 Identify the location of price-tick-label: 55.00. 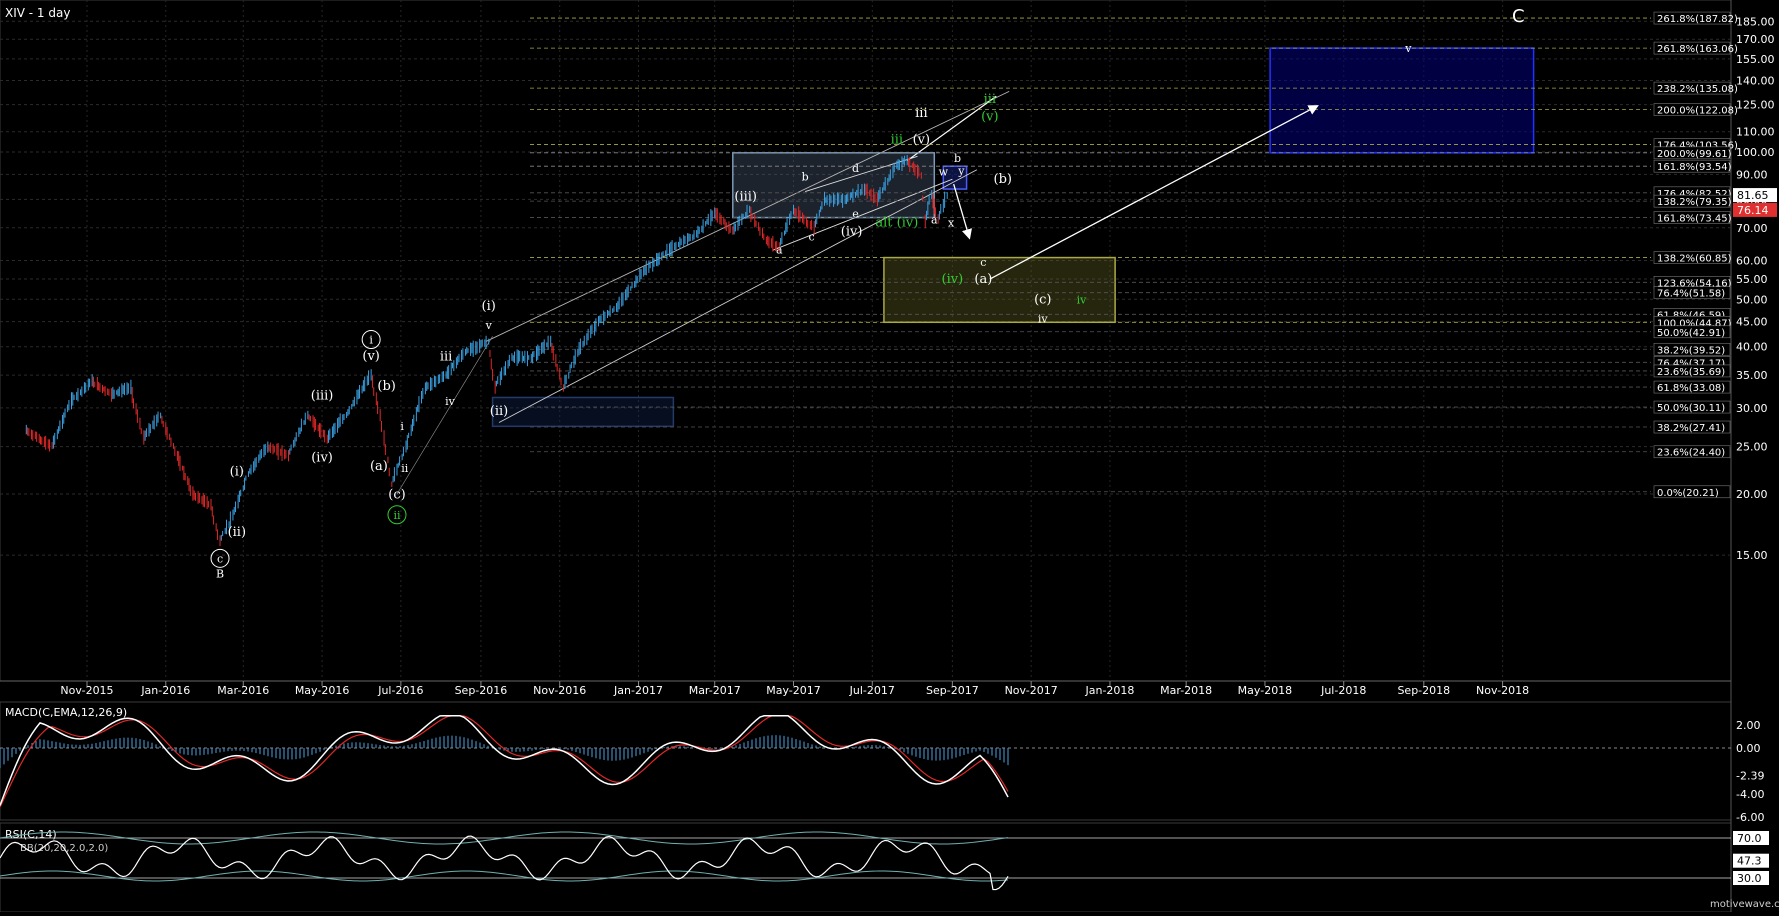
(1752, 279).